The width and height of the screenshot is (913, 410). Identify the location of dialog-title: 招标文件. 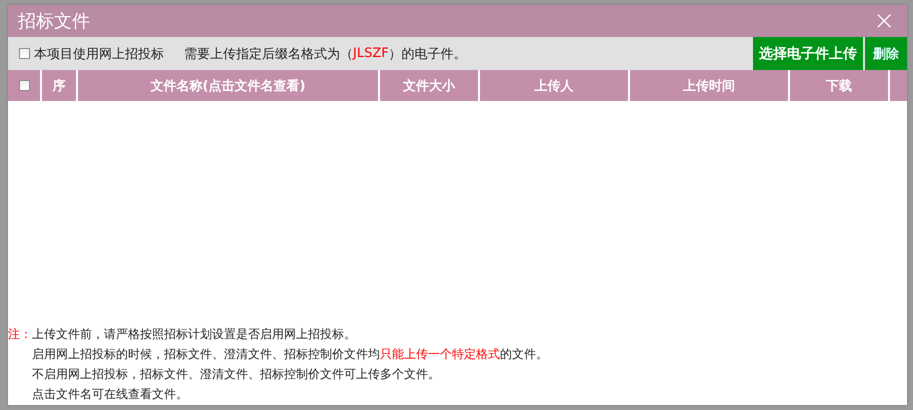
(54, 21).